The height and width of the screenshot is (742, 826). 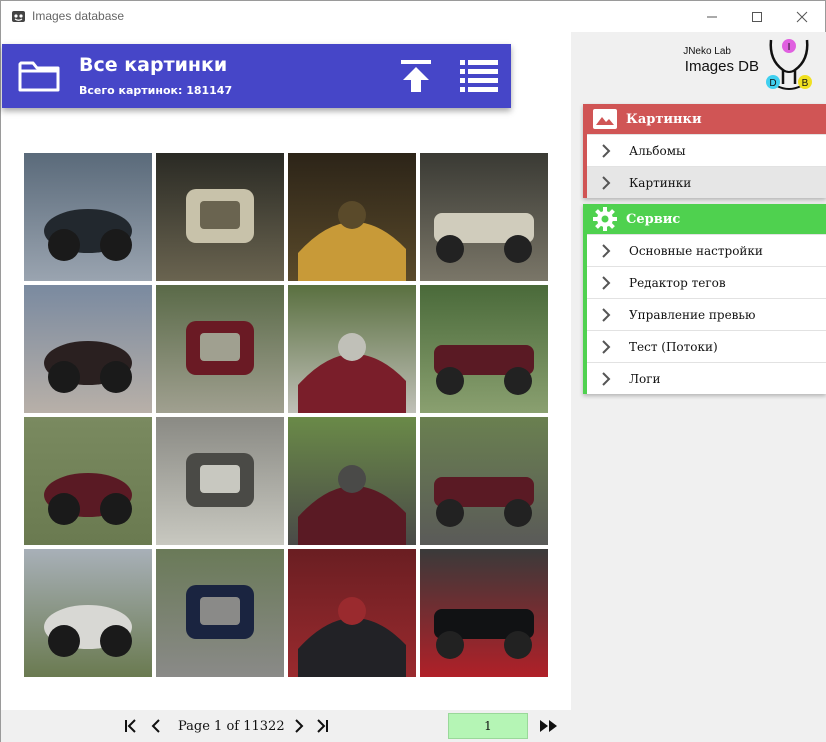 I want to click on logo-emblem-icon: I D B, so click(x=789, y=64).